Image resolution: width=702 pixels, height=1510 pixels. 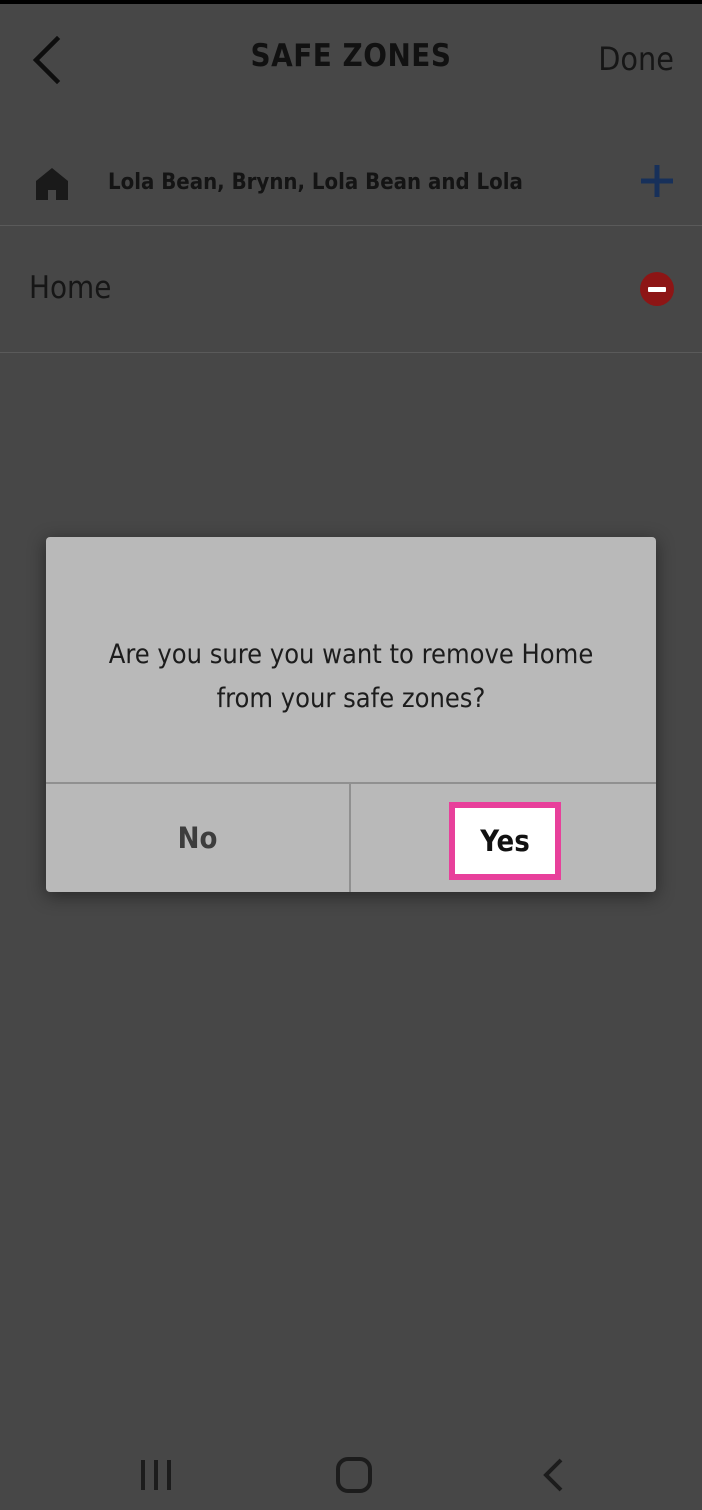 I want to click on house-icon, so click(x=52, y=184).